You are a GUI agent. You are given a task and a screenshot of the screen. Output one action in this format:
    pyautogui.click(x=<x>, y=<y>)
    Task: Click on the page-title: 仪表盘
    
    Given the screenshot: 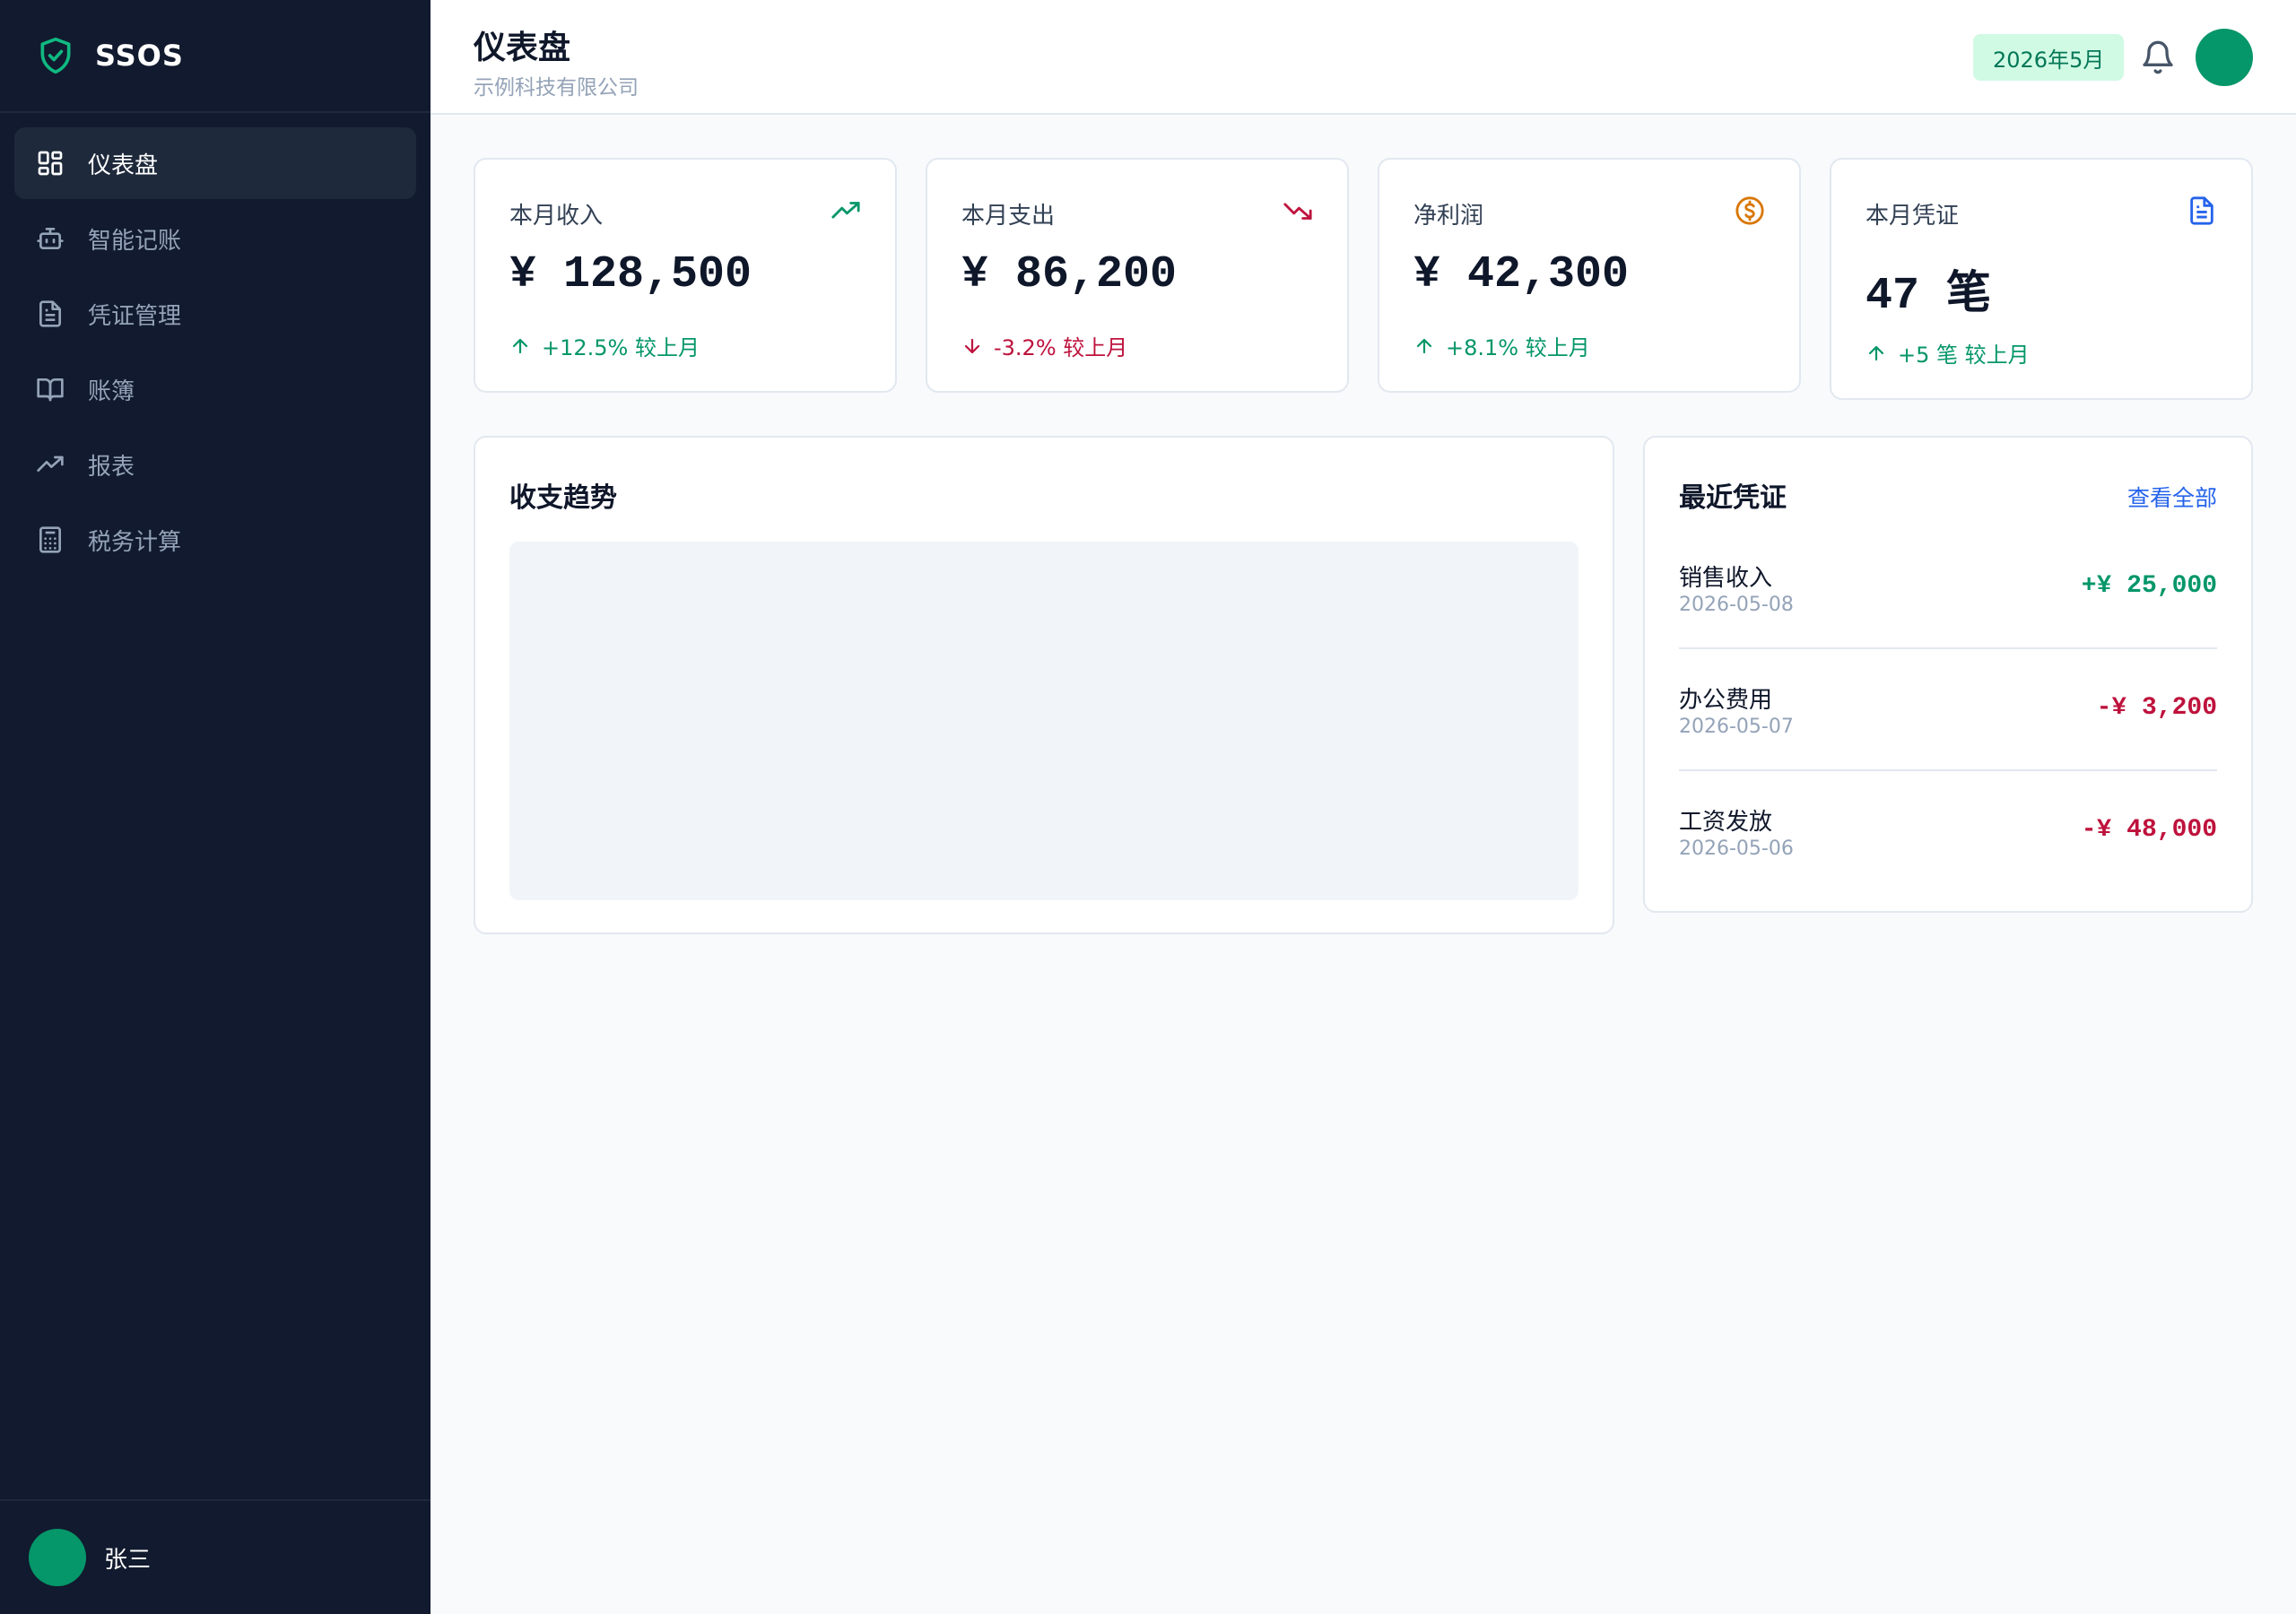 What is the action you would take?
    pyautogui.click(x=522, y=48)
    